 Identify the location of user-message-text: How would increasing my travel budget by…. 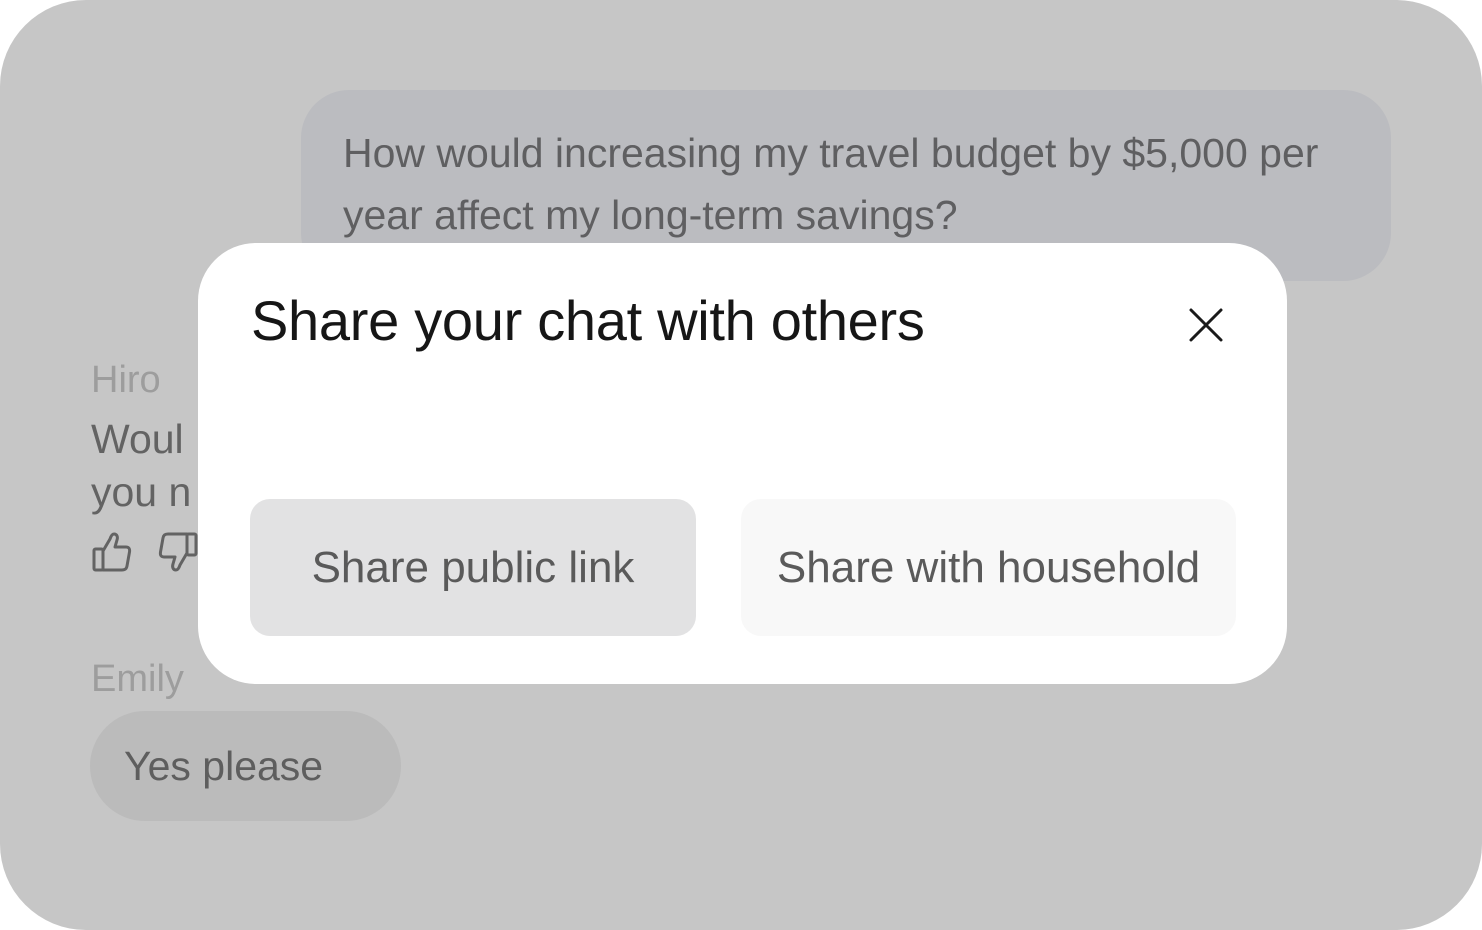
(831, 184).